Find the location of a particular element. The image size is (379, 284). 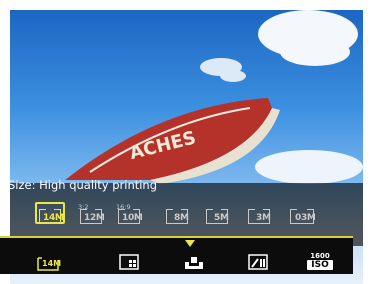

iso-function-button: 1600 ISO is located at coordinates (320, 261).